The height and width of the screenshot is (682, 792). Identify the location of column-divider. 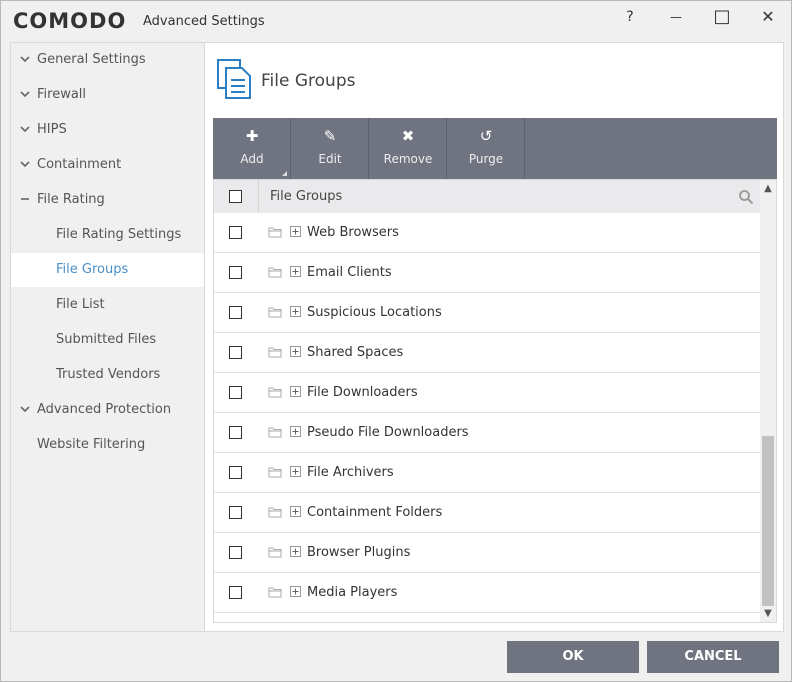
(258, 197).